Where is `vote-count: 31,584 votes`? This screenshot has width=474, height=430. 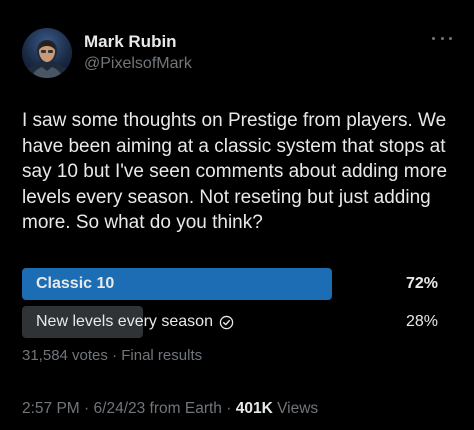 vote-count: 31,584 votes is located at coordinates (65, 355).